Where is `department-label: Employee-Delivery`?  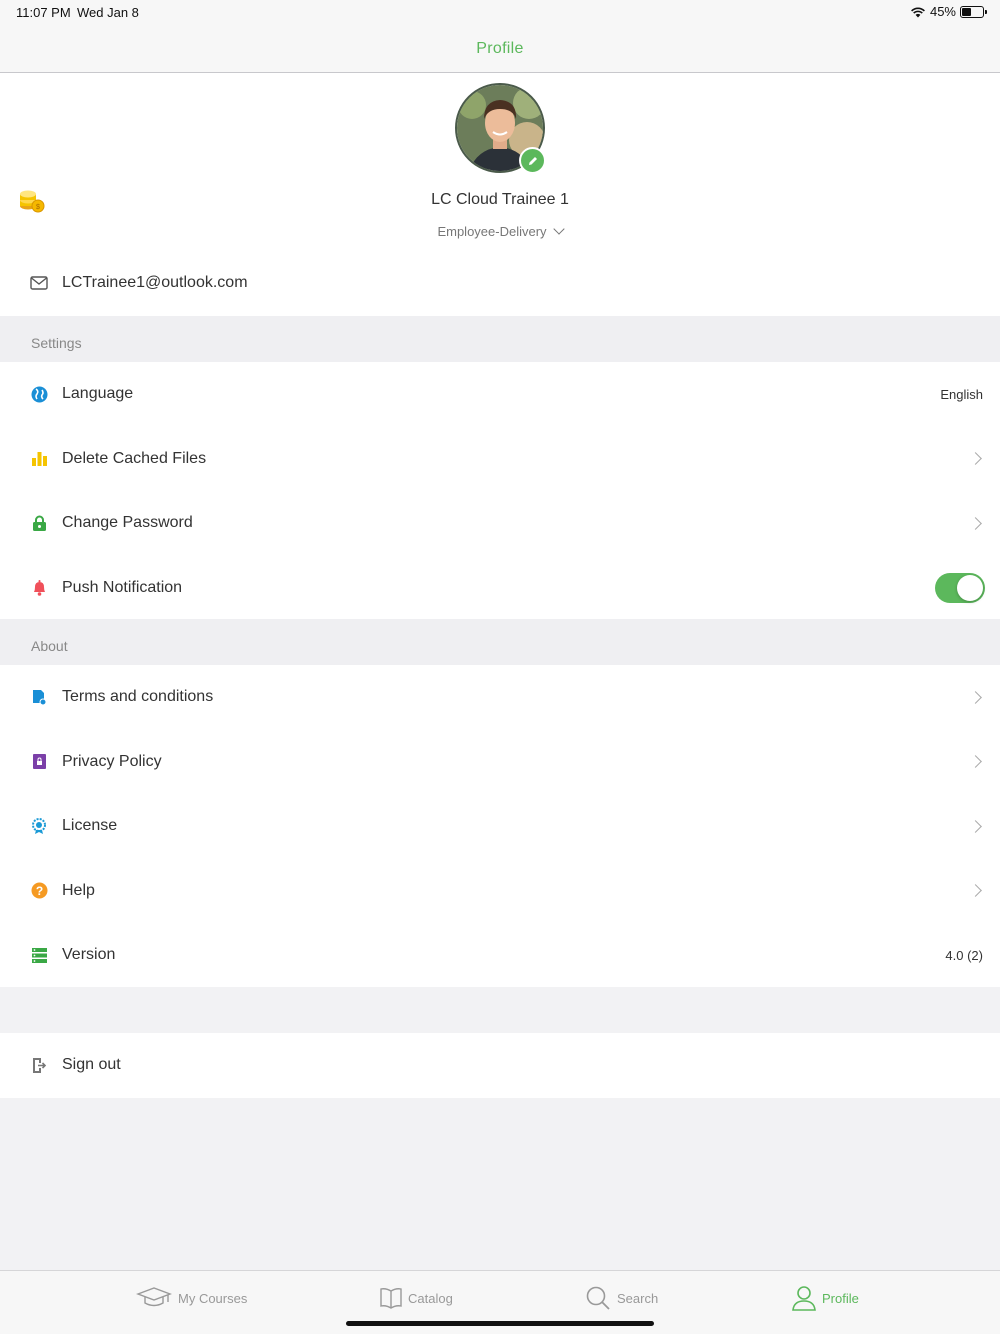
department-label: Employee-Delivery is located at coordinates (492, 231).